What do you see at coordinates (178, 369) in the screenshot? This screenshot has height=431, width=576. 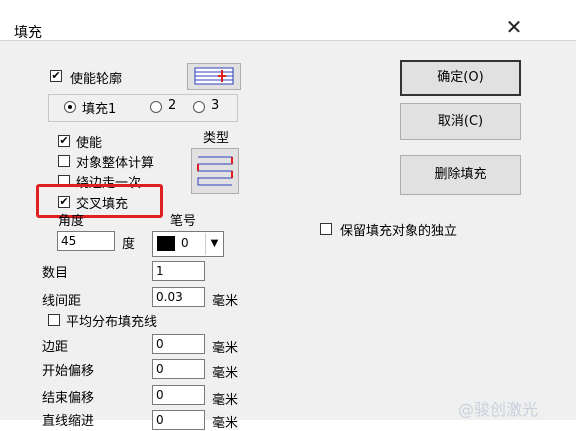 I see `start-offset-input: 0` at bounding box center [178, 369].